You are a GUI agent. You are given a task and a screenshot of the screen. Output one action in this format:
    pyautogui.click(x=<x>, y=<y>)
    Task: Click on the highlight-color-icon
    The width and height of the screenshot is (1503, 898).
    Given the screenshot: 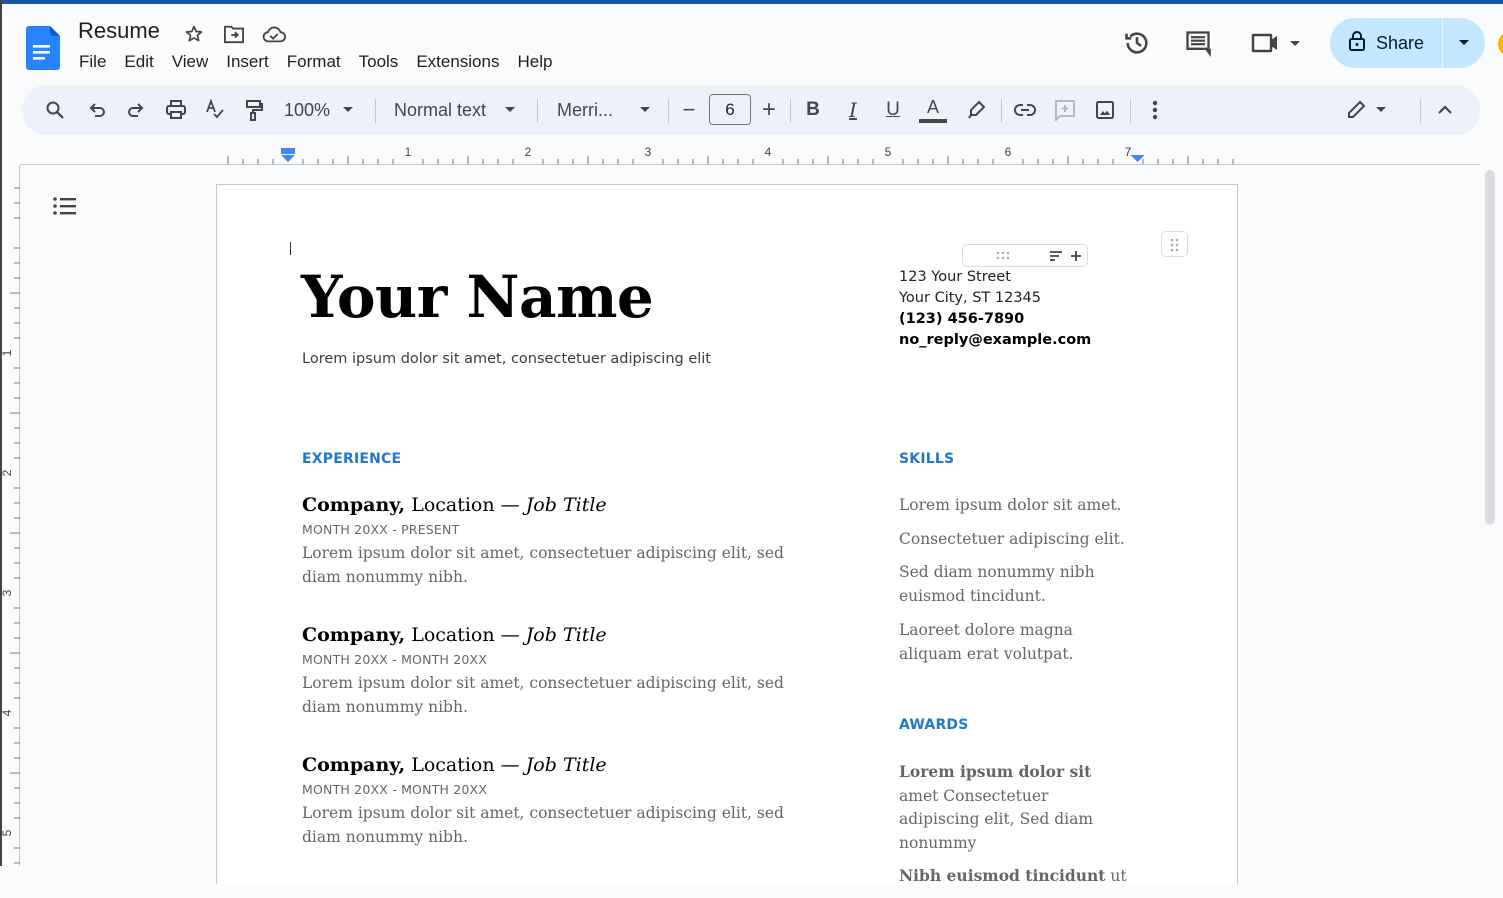 What is the action you would take?
    pyautogui.click(x=976, y=110)
    